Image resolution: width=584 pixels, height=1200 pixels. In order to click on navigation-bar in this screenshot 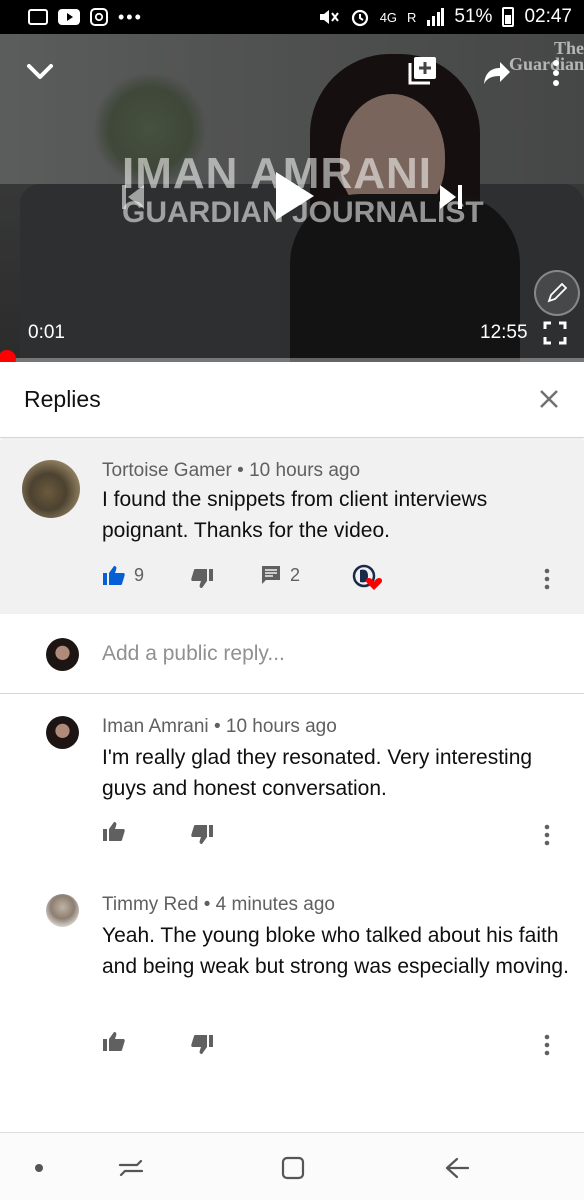, I will do `click(292, 1166)`.